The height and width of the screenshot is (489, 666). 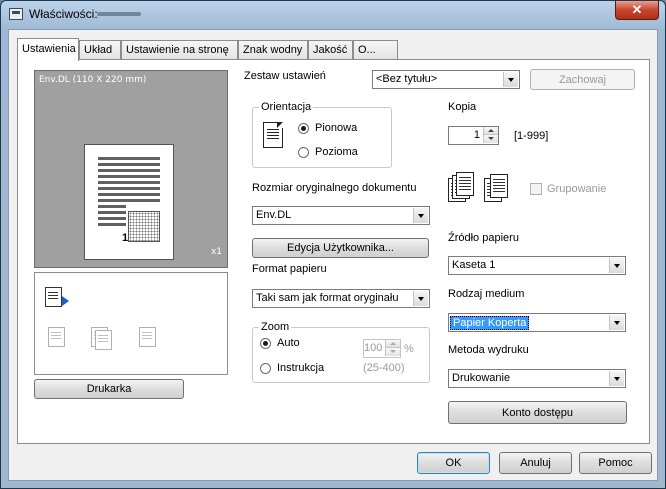 What do you see at coordinates (446, 79) in the screenshot?
I see `presets-select: <Bez tytułu>` at bounding box center [446, 79].